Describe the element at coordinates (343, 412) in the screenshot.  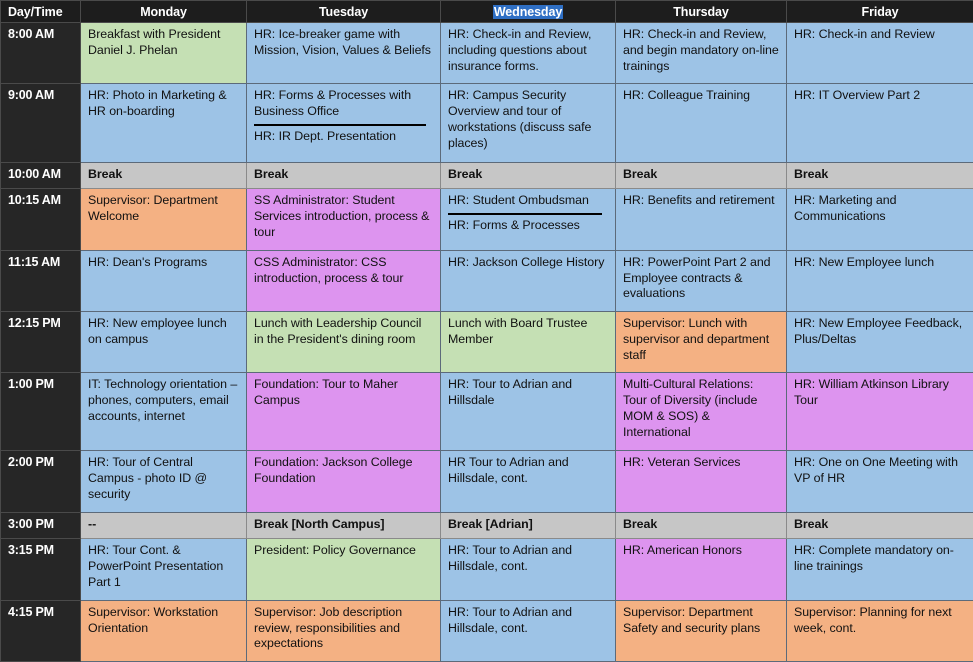
I see `schedule-cell-tue: Foundation: Tour to Maher Campus` at that location.